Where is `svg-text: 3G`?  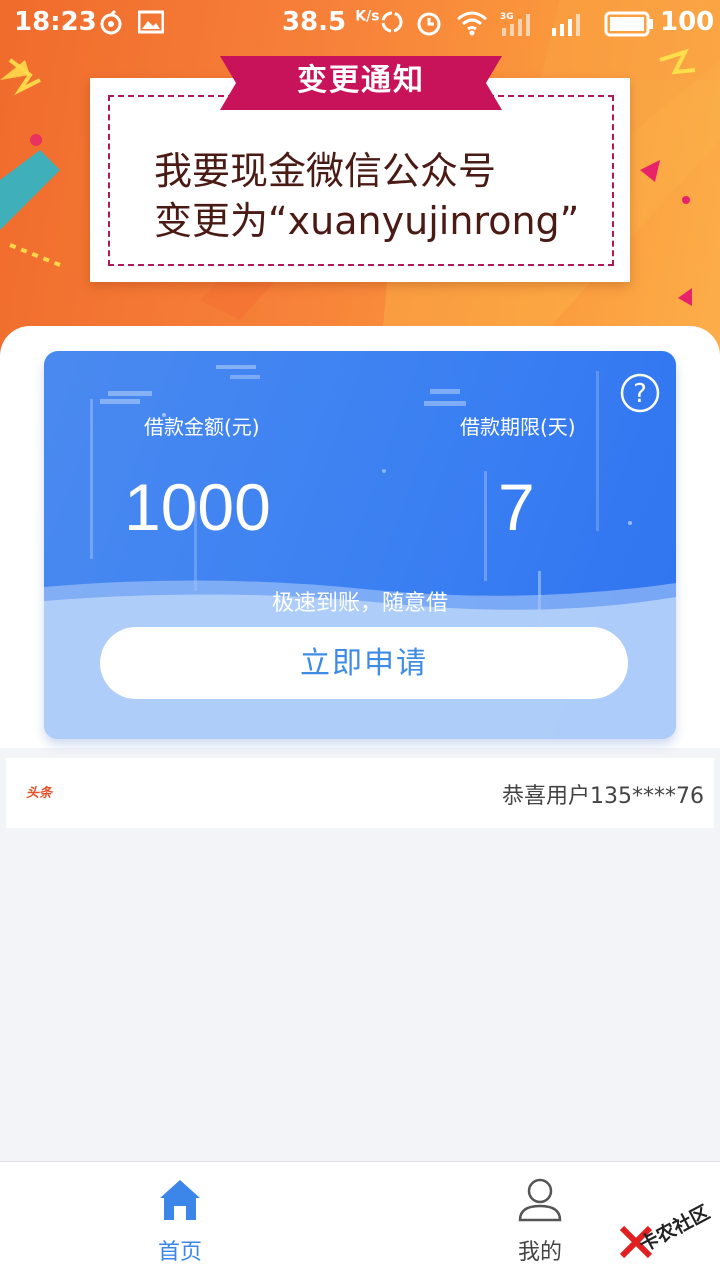 svg-text: 3G is located at coordinates (507, 17).